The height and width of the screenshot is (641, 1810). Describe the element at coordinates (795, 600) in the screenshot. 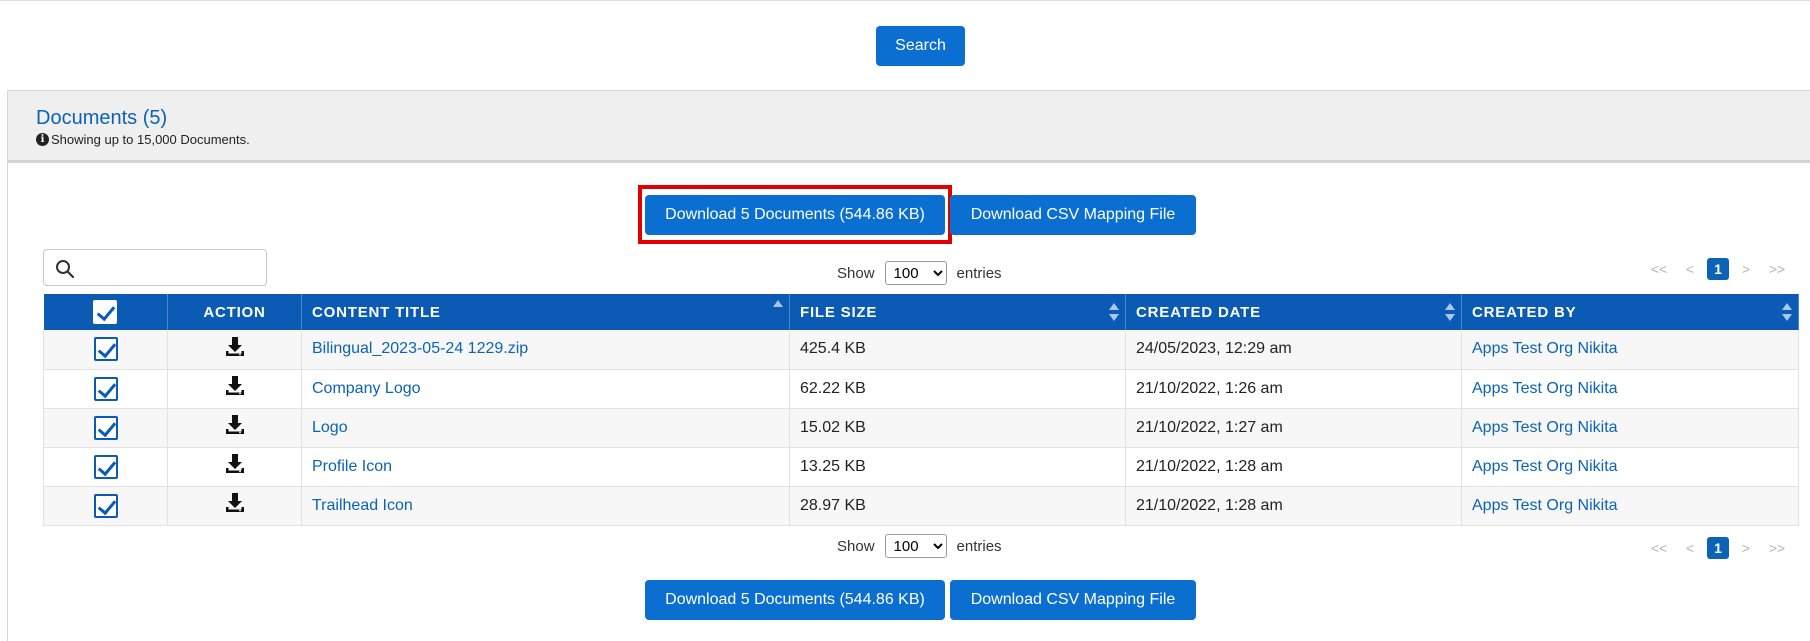

I see `download-documents-button-bottom: Download 5 Documents (544.86 KB)` at that location.